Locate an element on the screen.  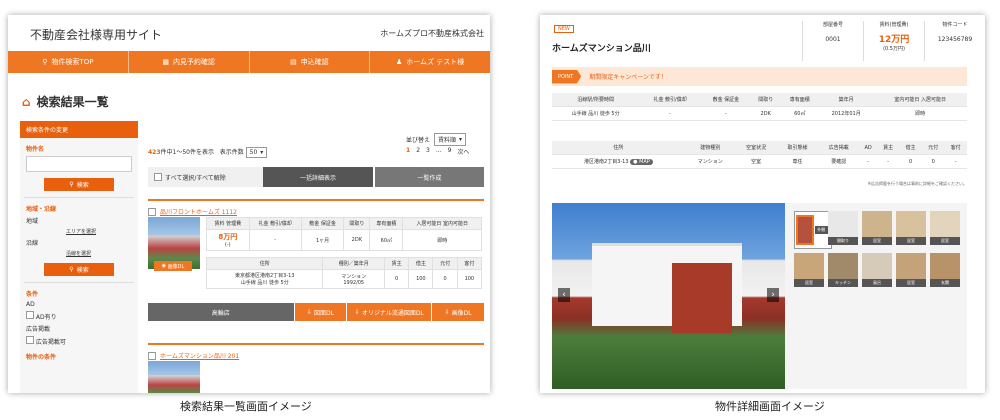
sort-select: 賃料順 ▾ is located at coordinates (450, 139).